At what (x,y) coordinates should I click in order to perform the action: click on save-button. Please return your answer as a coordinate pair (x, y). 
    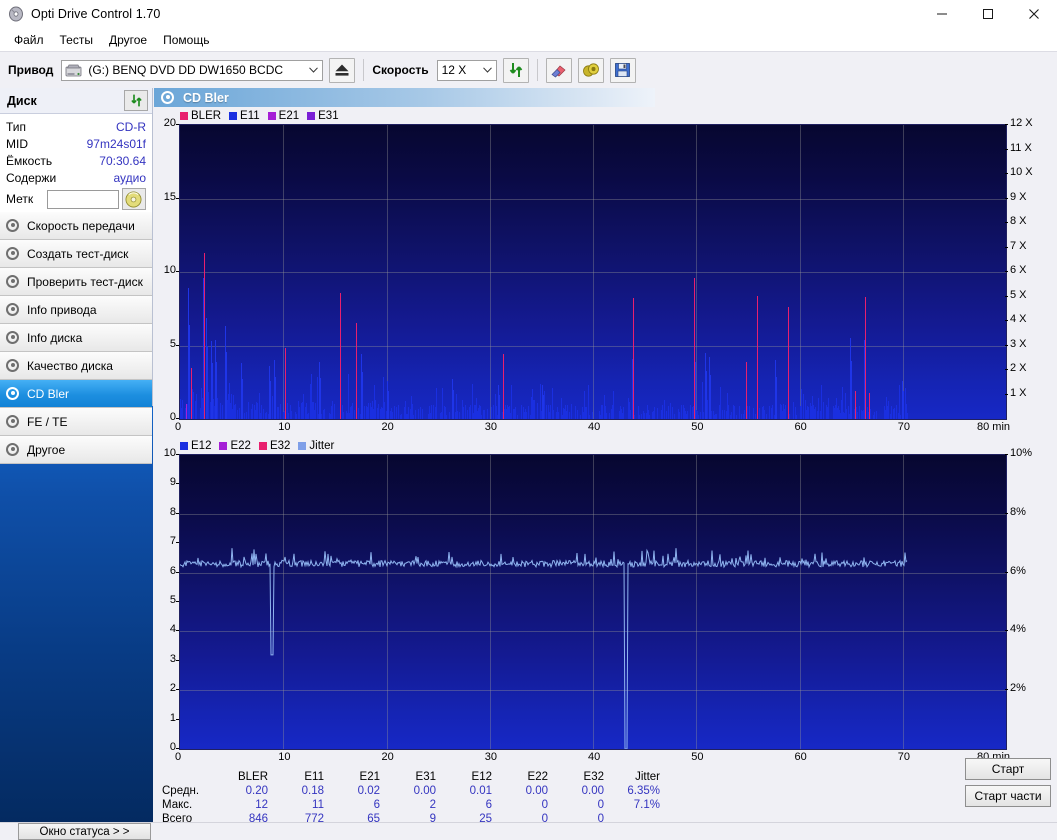
    Looking at the image, I should click on (622, 70).